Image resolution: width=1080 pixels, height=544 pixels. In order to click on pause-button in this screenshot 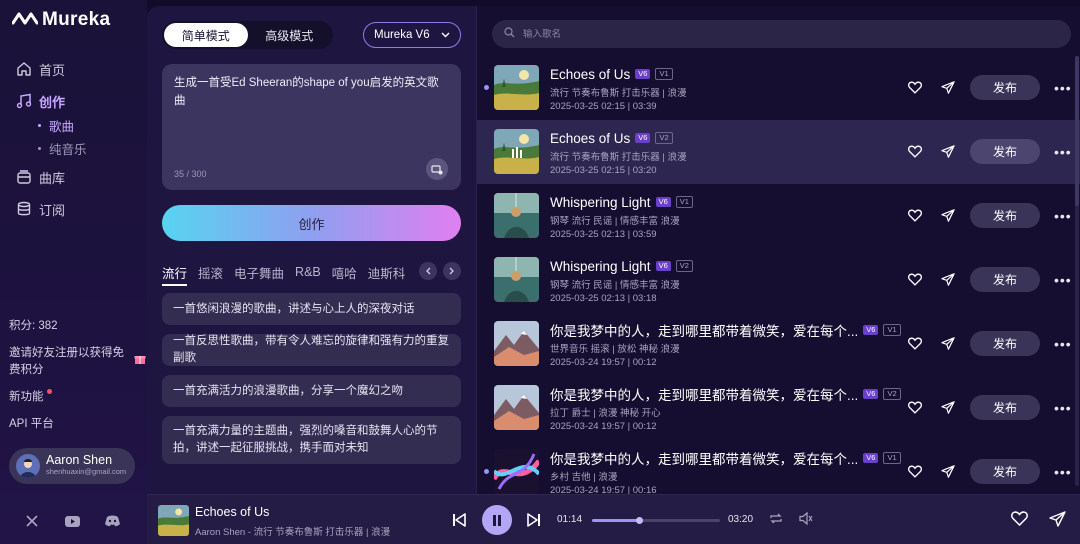, I will do `click(497, 520)`.